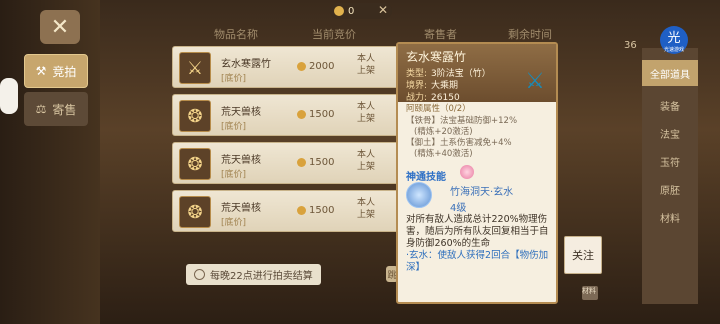 This screenshot has width=720, height=324. What do you see at coordinates (670, 161) in the screenshot?
I see `filter-jade: 玉符` at bounding box center [670, 161].